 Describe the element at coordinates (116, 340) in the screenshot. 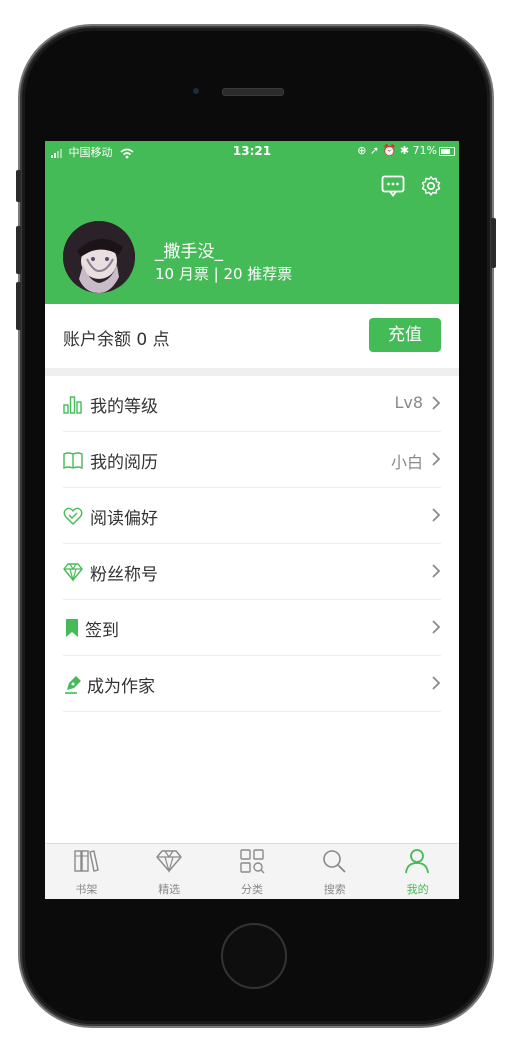

I see `balance-text: 账户余额 0 点` at that location.